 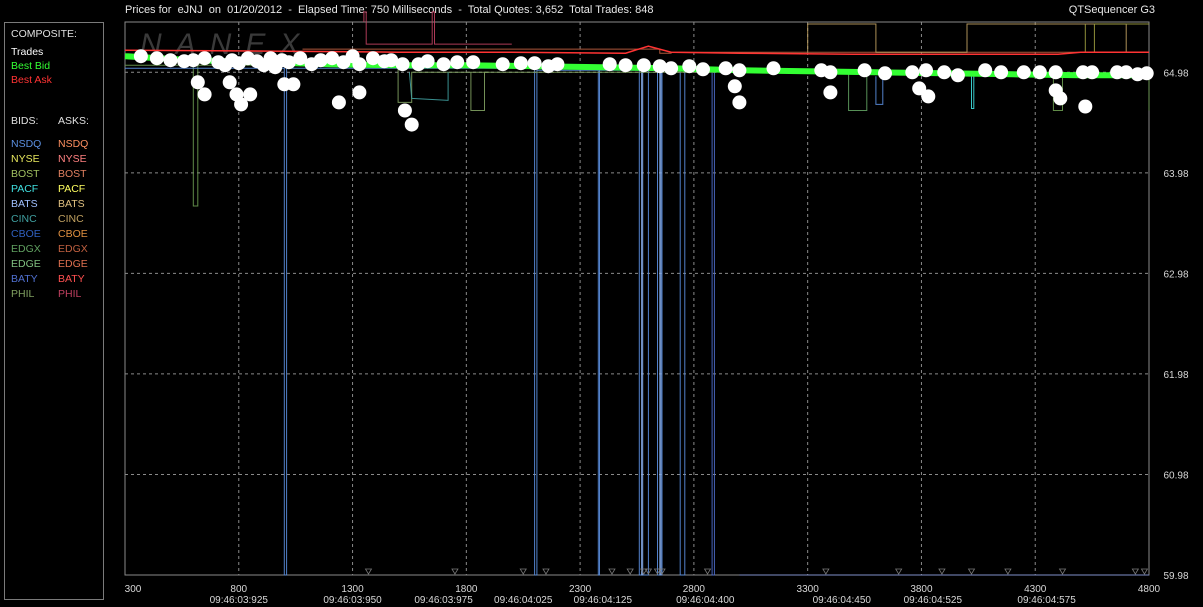 I want to click on y-tick-label: 61.98, so click(x=1175, y=375).